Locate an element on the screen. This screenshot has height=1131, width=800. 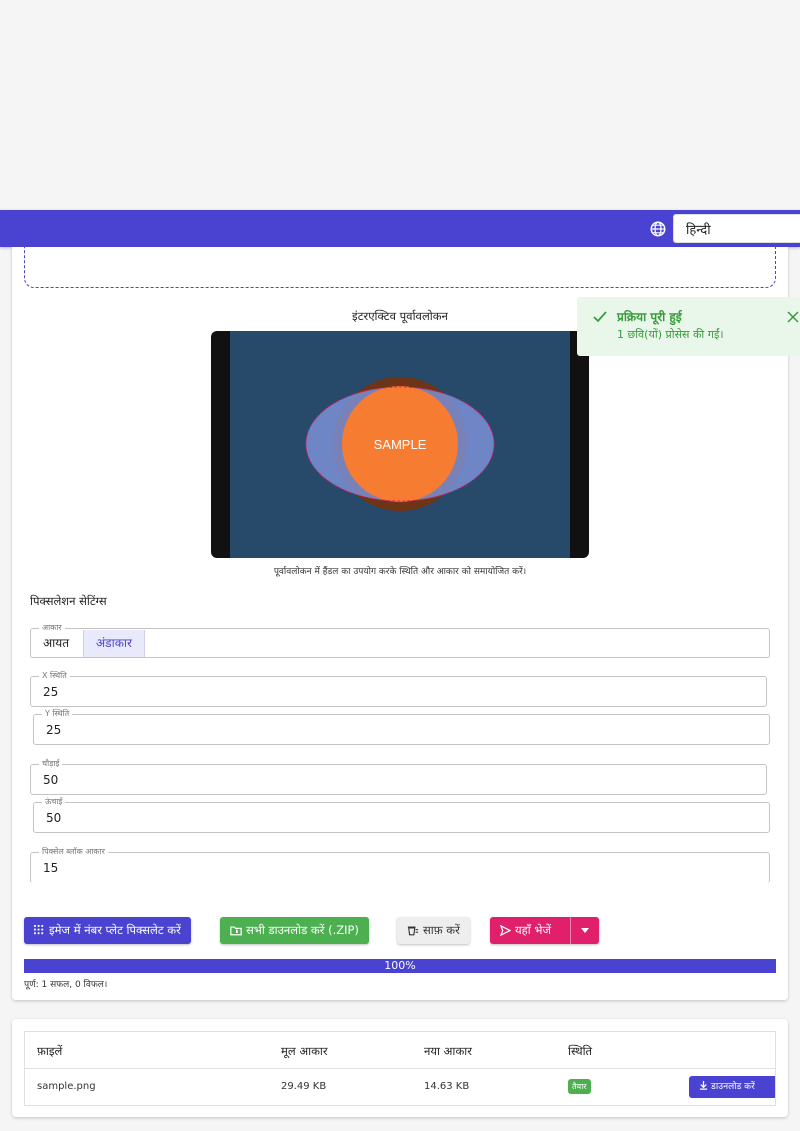
caret-down-icon is located at coordinates (585, 930).